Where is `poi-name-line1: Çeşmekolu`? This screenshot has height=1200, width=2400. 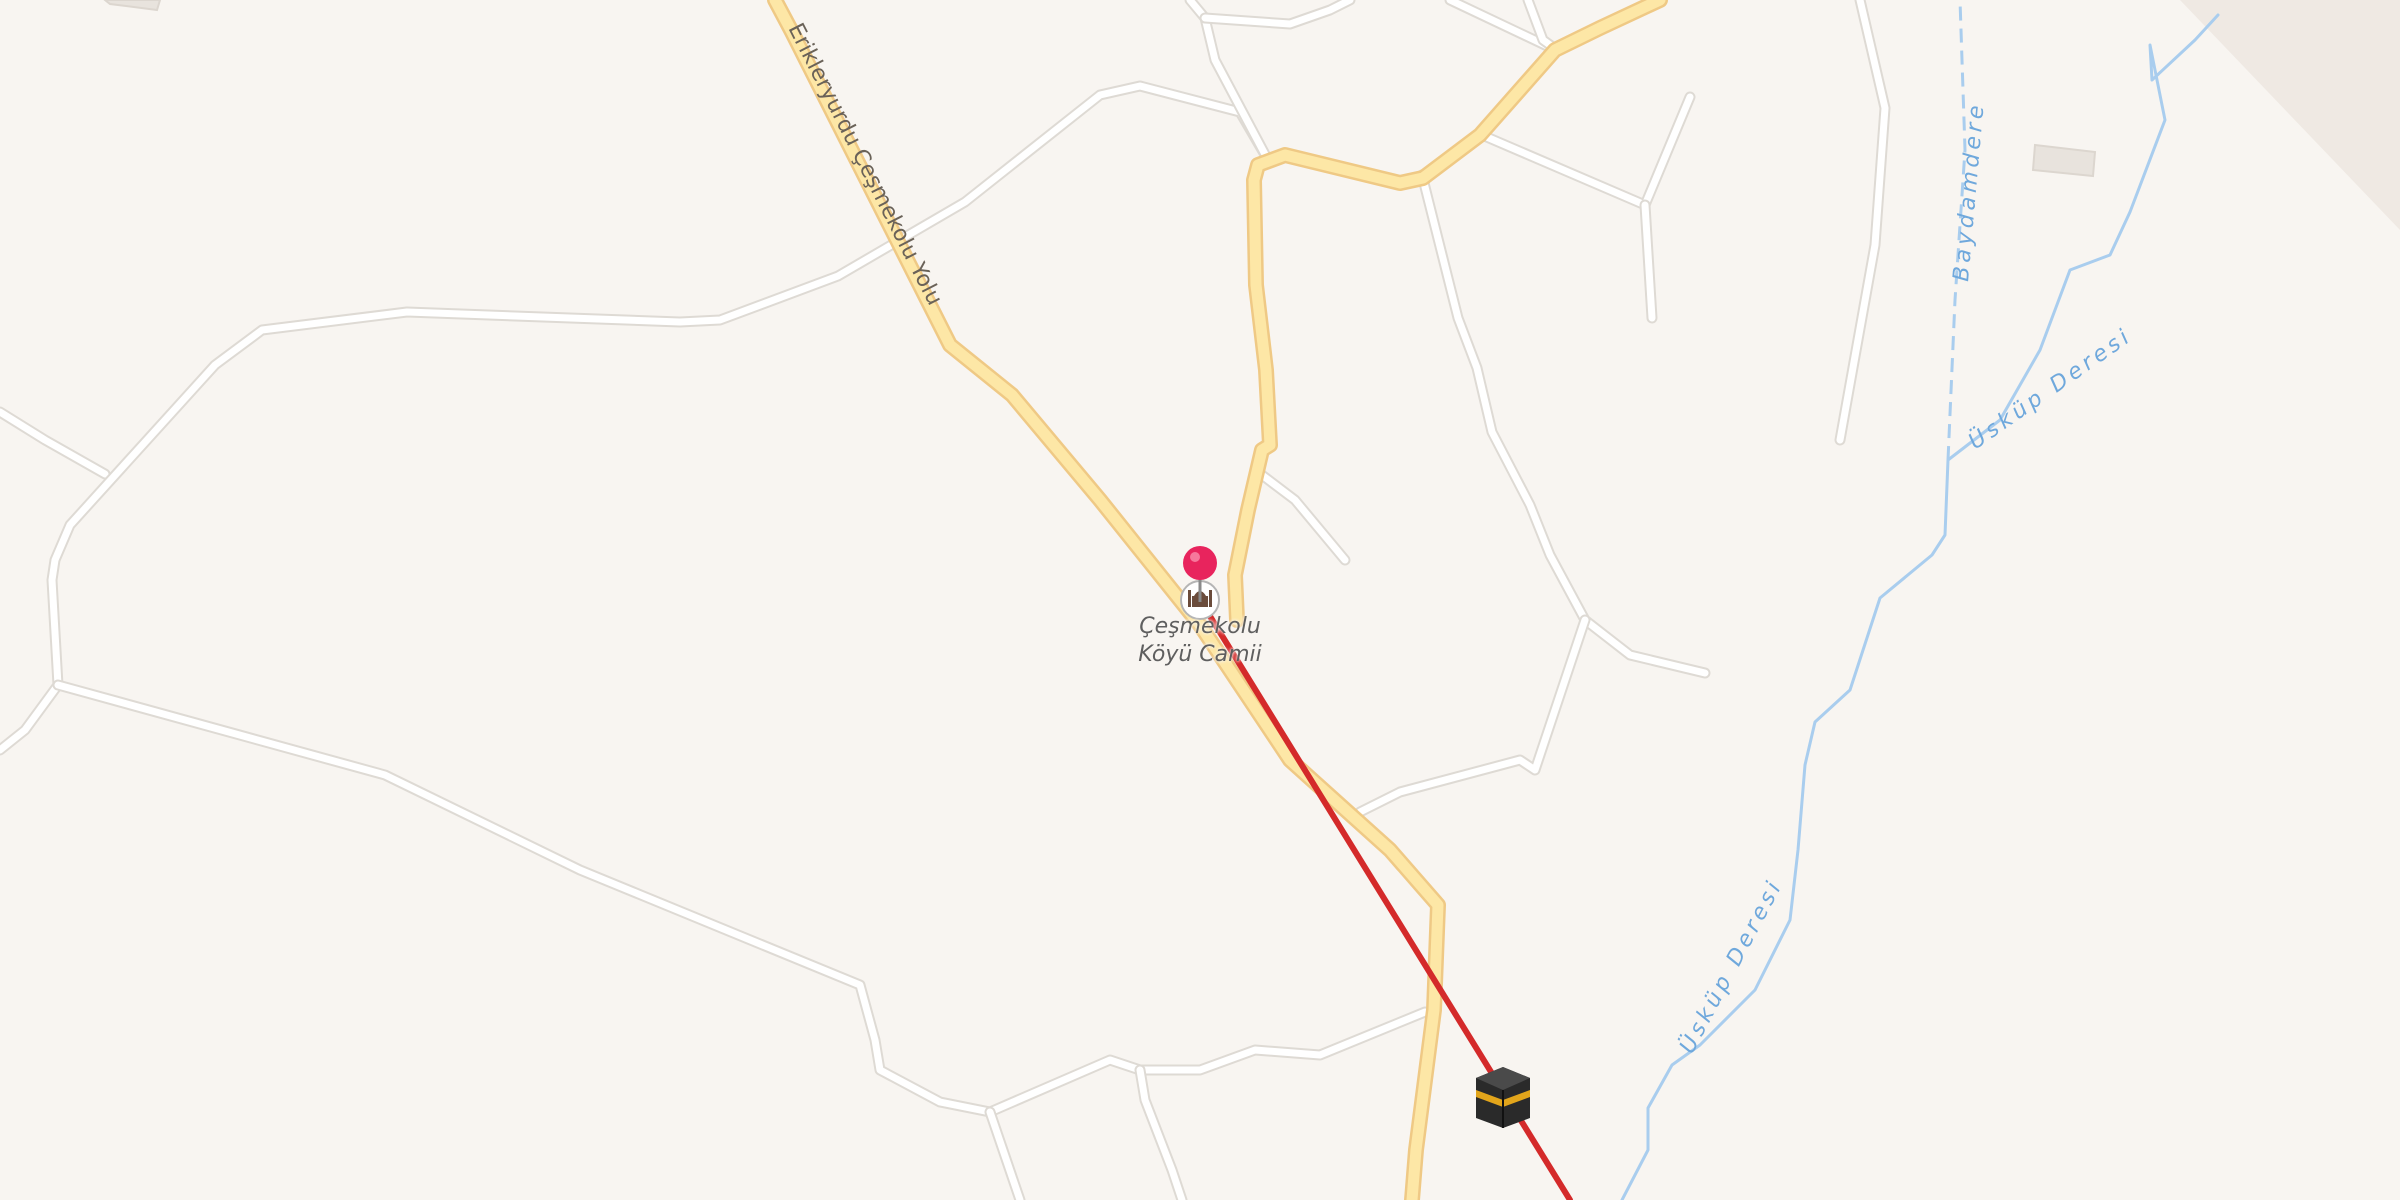 poi-name-line1: Çeşmekolu is located at coordinates (1200, 626).